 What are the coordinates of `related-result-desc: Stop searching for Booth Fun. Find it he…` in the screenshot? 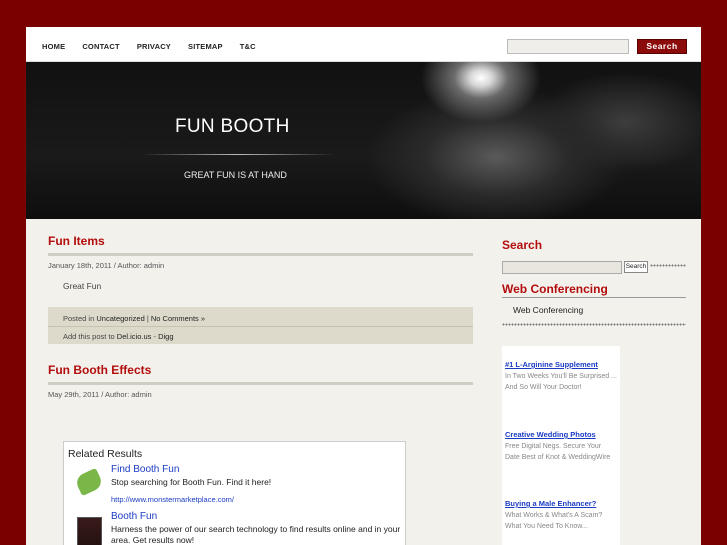 It's located at (191, 482).